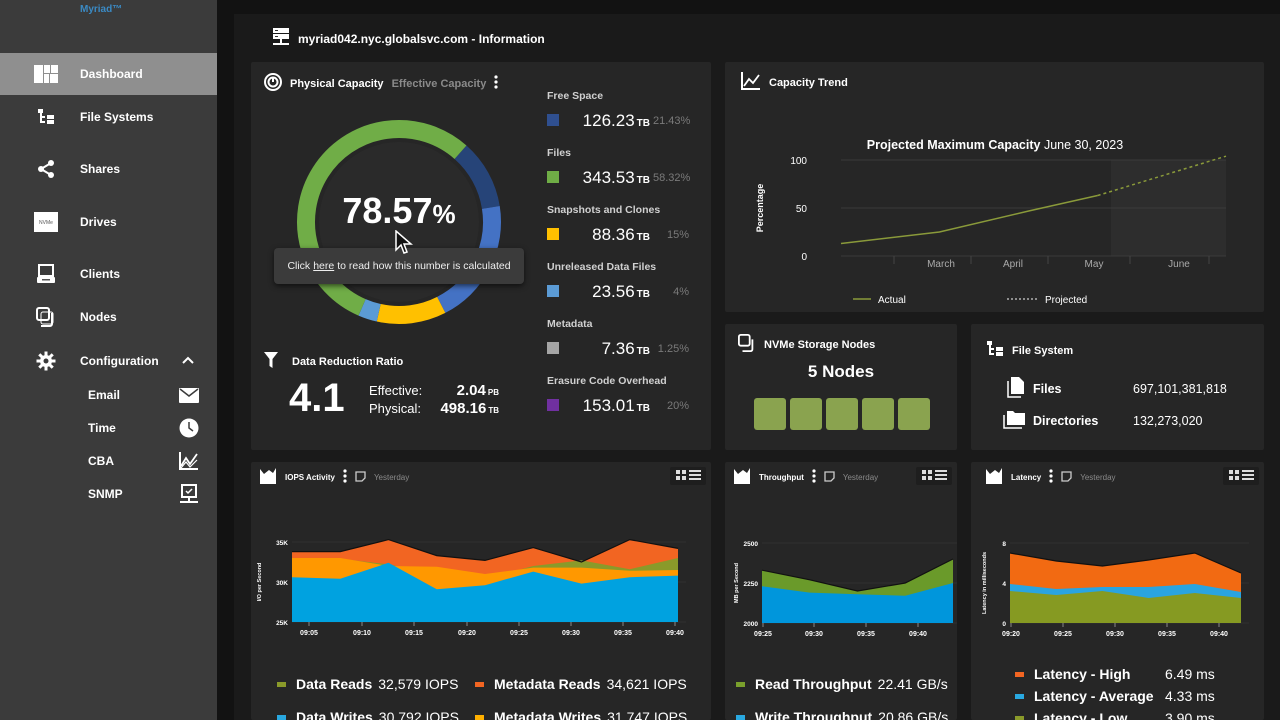 The width and height of the screenshot is (1280, 720). I want to click on y-tick-label: 2500, so click(751, 544).